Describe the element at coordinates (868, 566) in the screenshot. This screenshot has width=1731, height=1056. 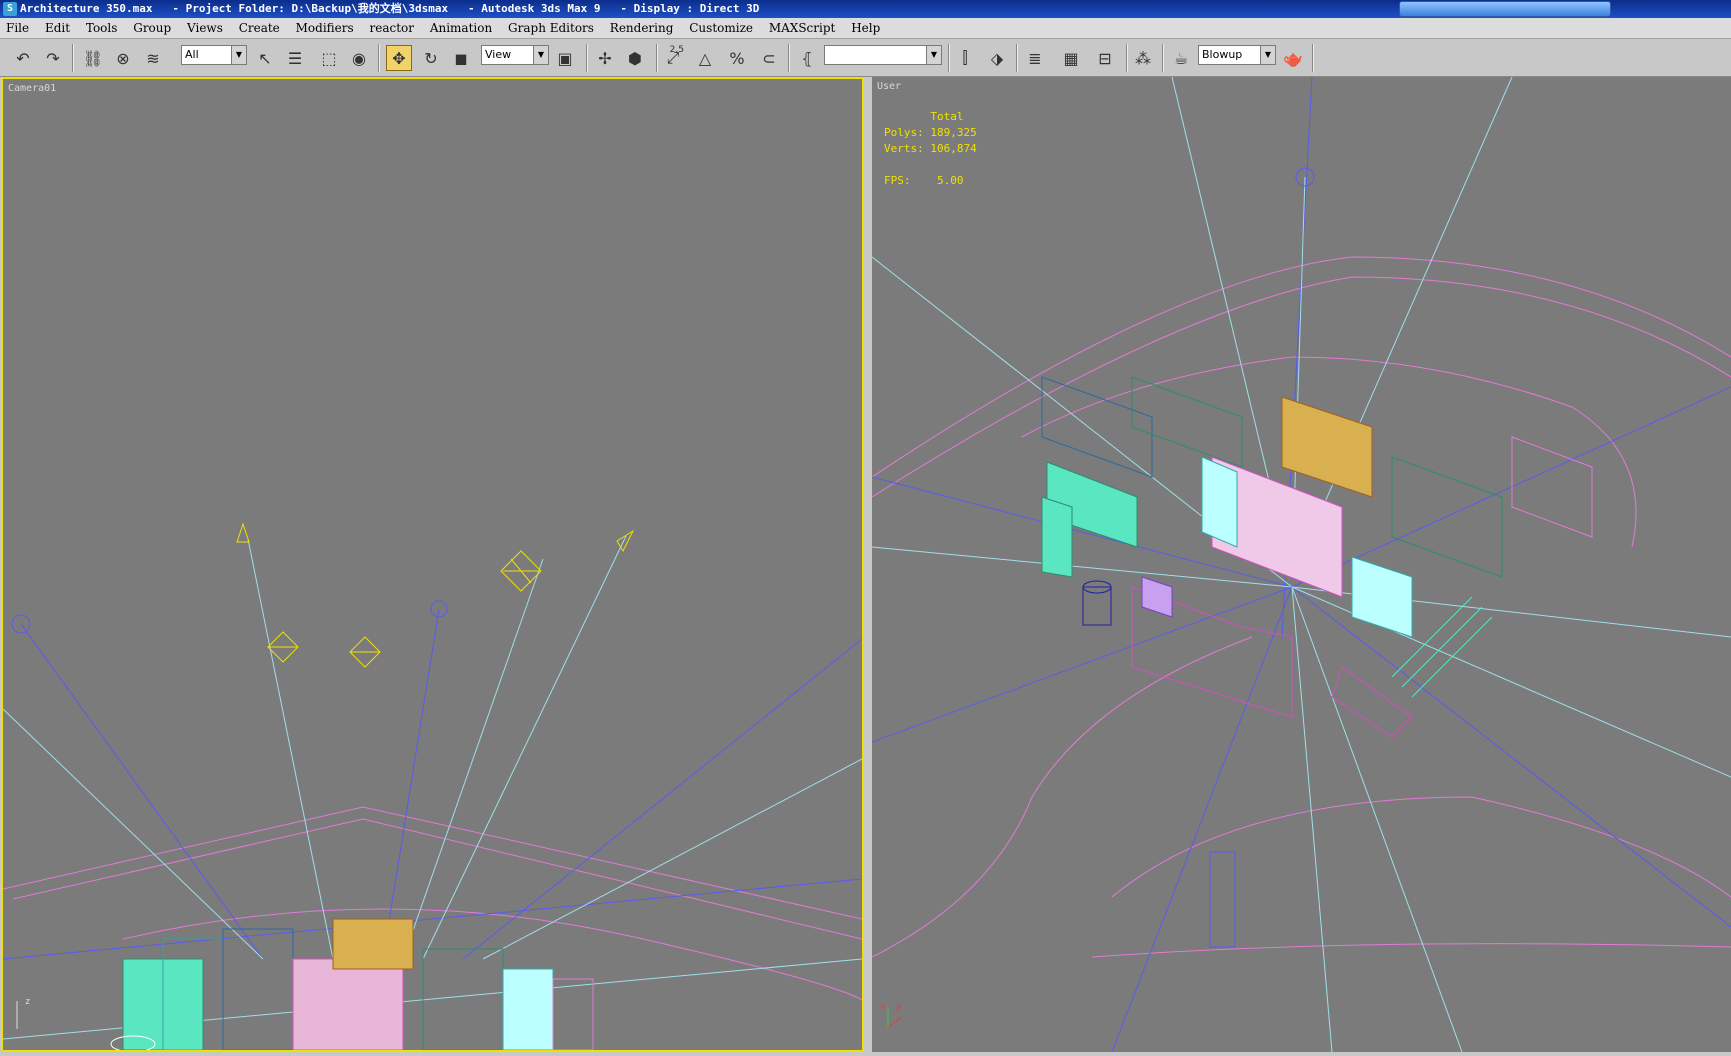
I see `viewport-divider` at that location.